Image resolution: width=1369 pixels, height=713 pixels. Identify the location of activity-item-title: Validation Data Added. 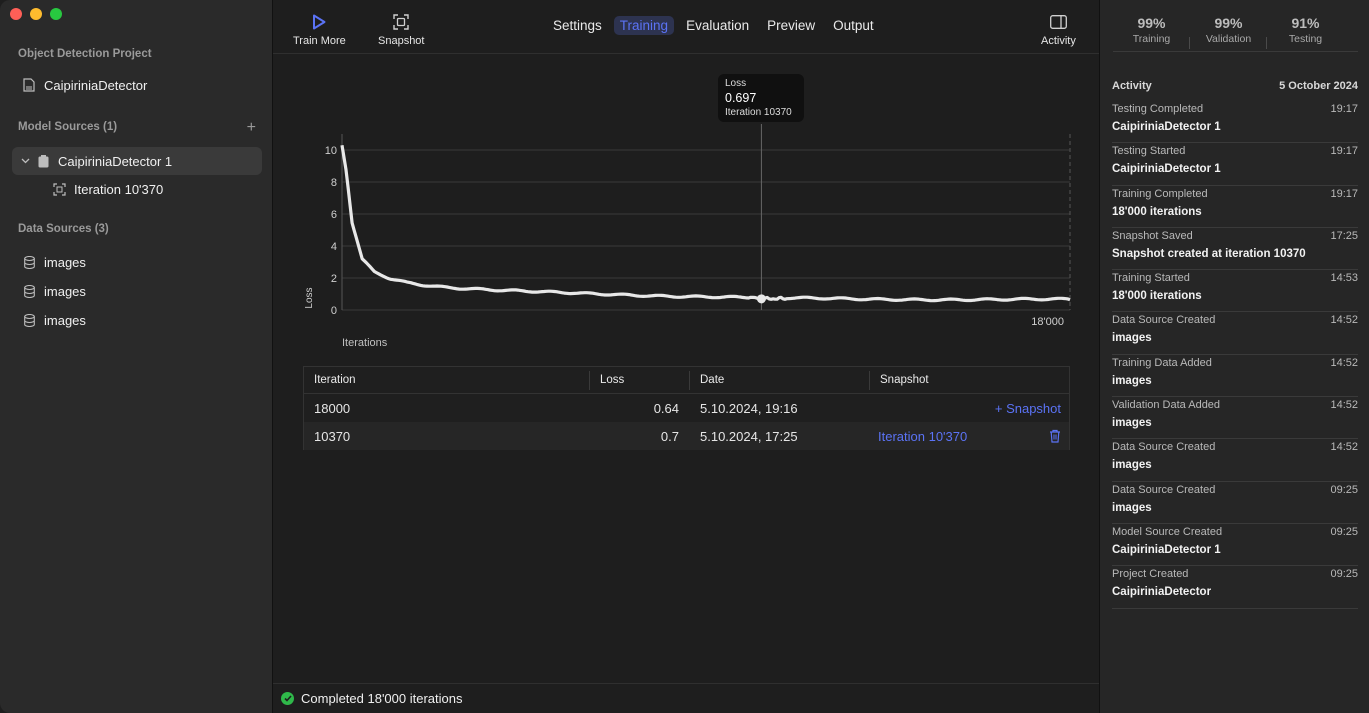
(1166, 405).